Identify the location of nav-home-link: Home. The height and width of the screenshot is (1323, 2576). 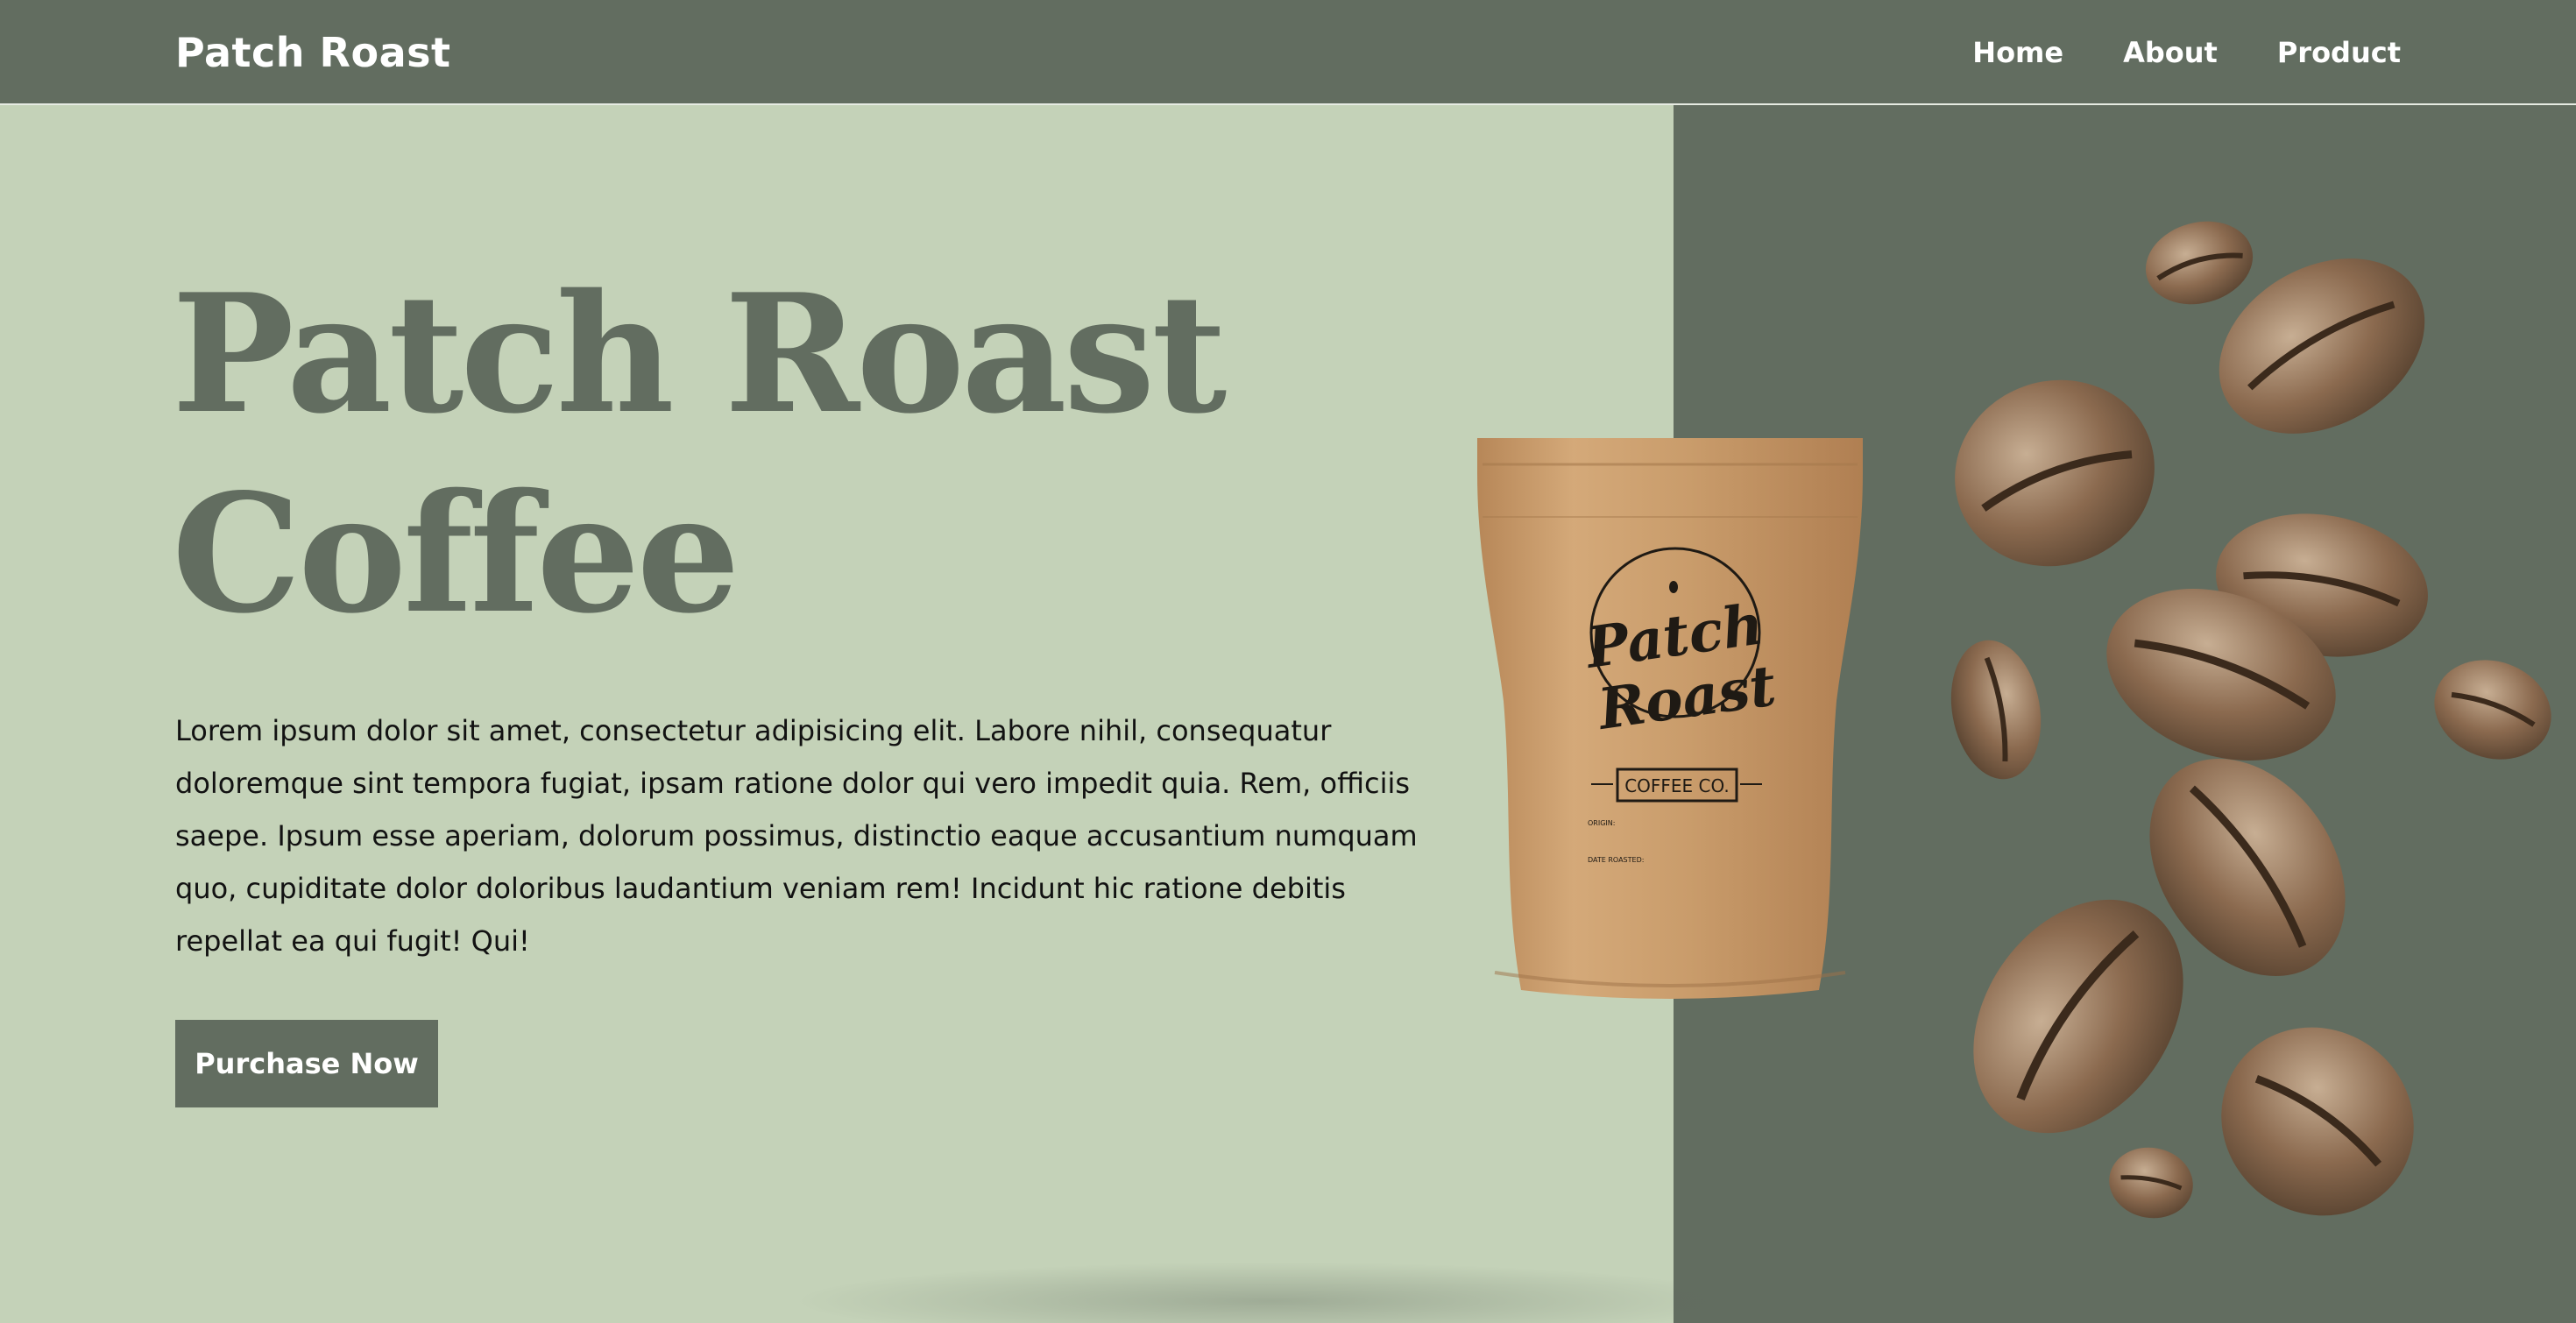
(2017, 53).